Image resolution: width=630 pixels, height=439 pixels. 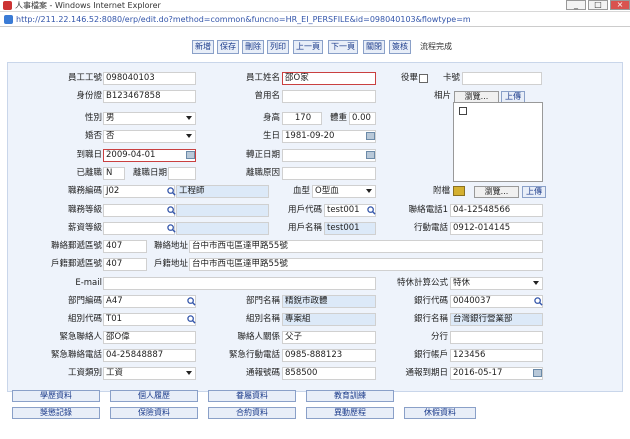 I want to click on retired-checkbox, so click(x=423, y=78).